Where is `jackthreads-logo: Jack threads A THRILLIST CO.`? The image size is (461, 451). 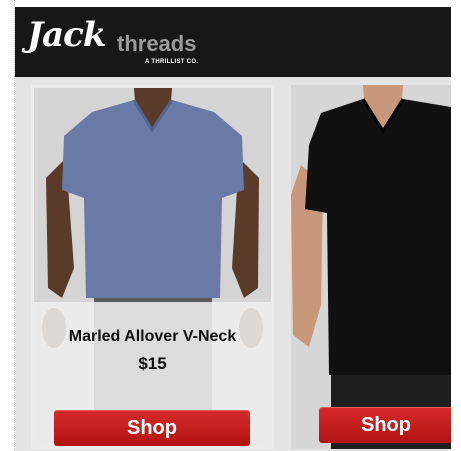 jackthreads-logo: Jack threads A THRILLIST CO. is located at coordinates (126, 43).